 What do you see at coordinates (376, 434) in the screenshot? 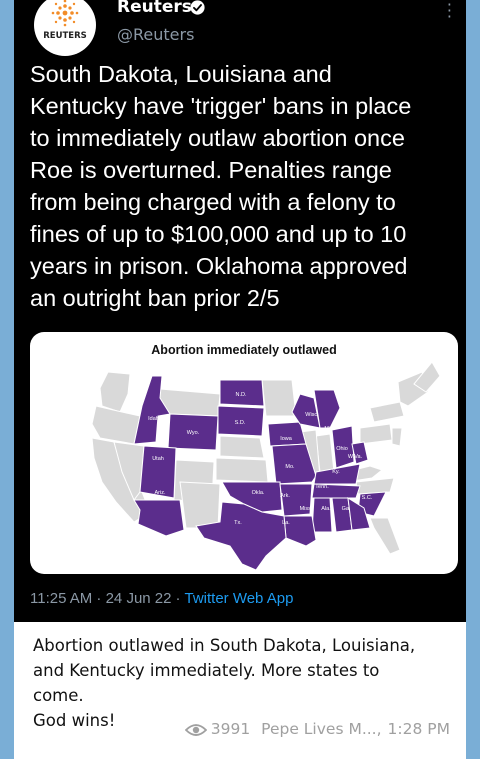
I see `state-pa` at bounding box center [376, 434].